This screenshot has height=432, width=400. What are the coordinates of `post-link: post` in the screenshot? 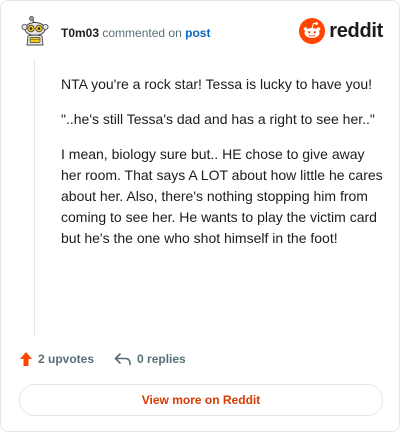 It's located at (197, 33).